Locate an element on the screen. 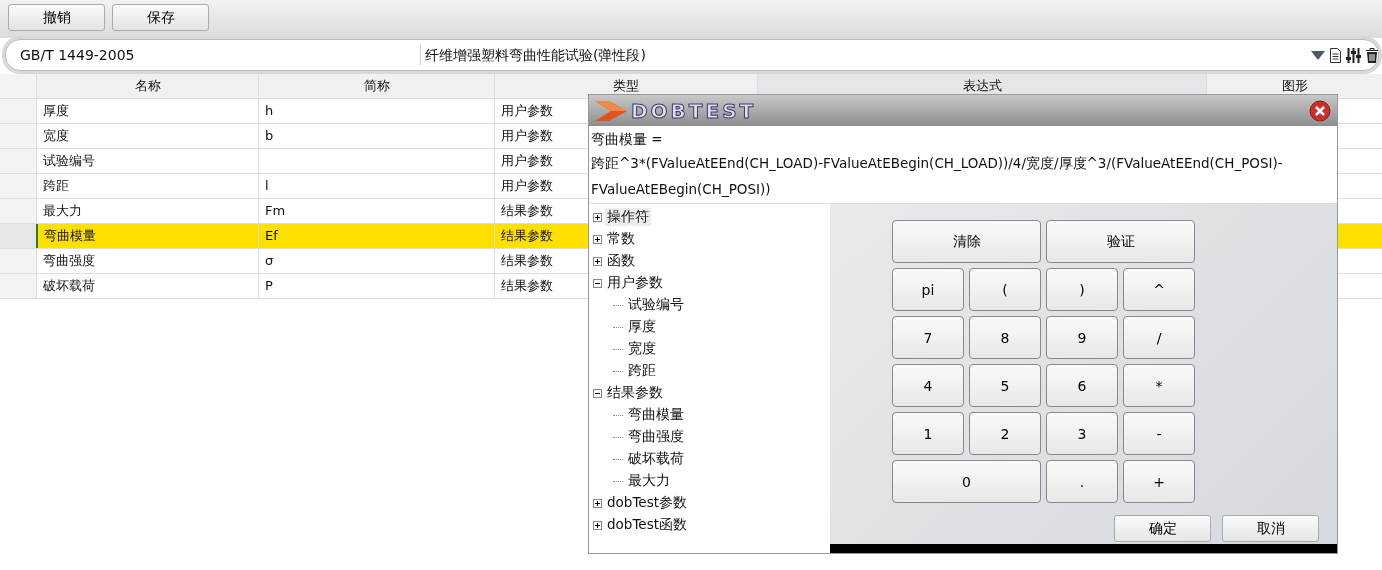 The width and height of the screenshot is (1382, 570). trash-icon is located at coordinates (1372, 55).